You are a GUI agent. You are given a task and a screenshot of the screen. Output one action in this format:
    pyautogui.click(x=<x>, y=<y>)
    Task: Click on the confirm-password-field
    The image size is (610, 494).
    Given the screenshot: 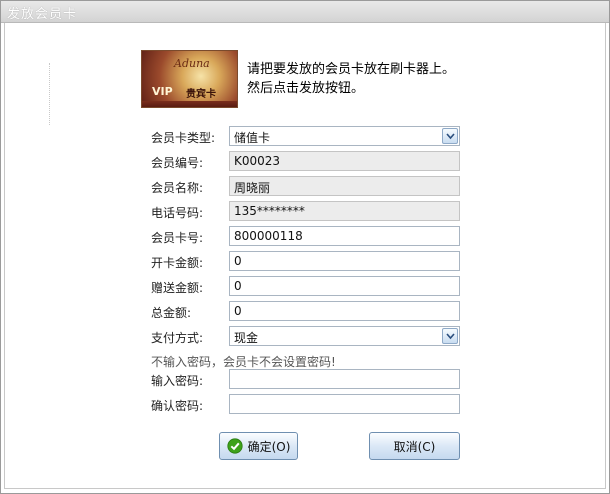 What is the action you would take?
    pyautogui.click(x=344, y=404)
    